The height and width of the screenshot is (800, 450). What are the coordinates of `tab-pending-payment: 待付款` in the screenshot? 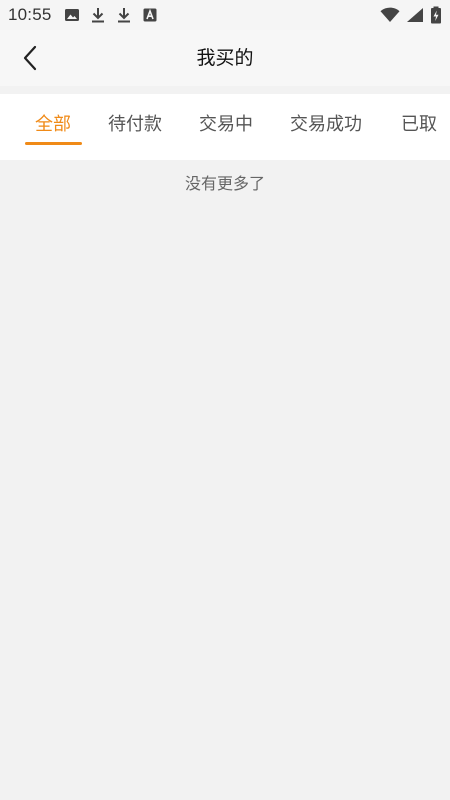 It's located at (135, 127).